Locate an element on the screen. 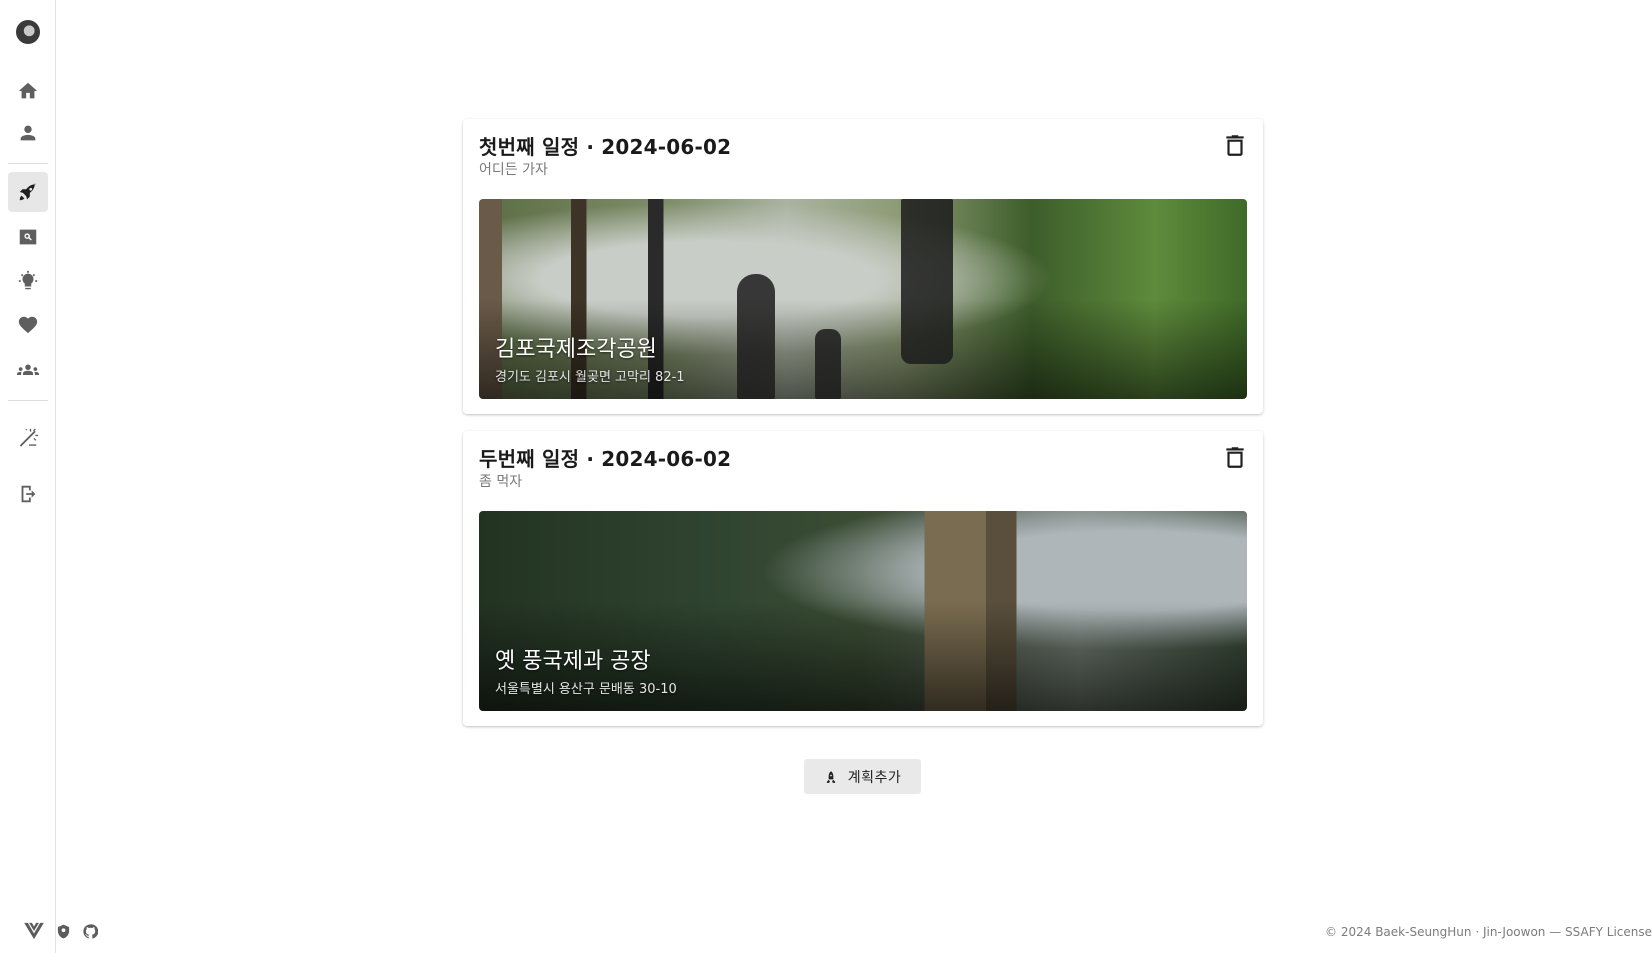 The image size is (1652, 953). place-address: 경기도 김포시 월곶면 고막리 82-1 is located at coordinates (590, 377).